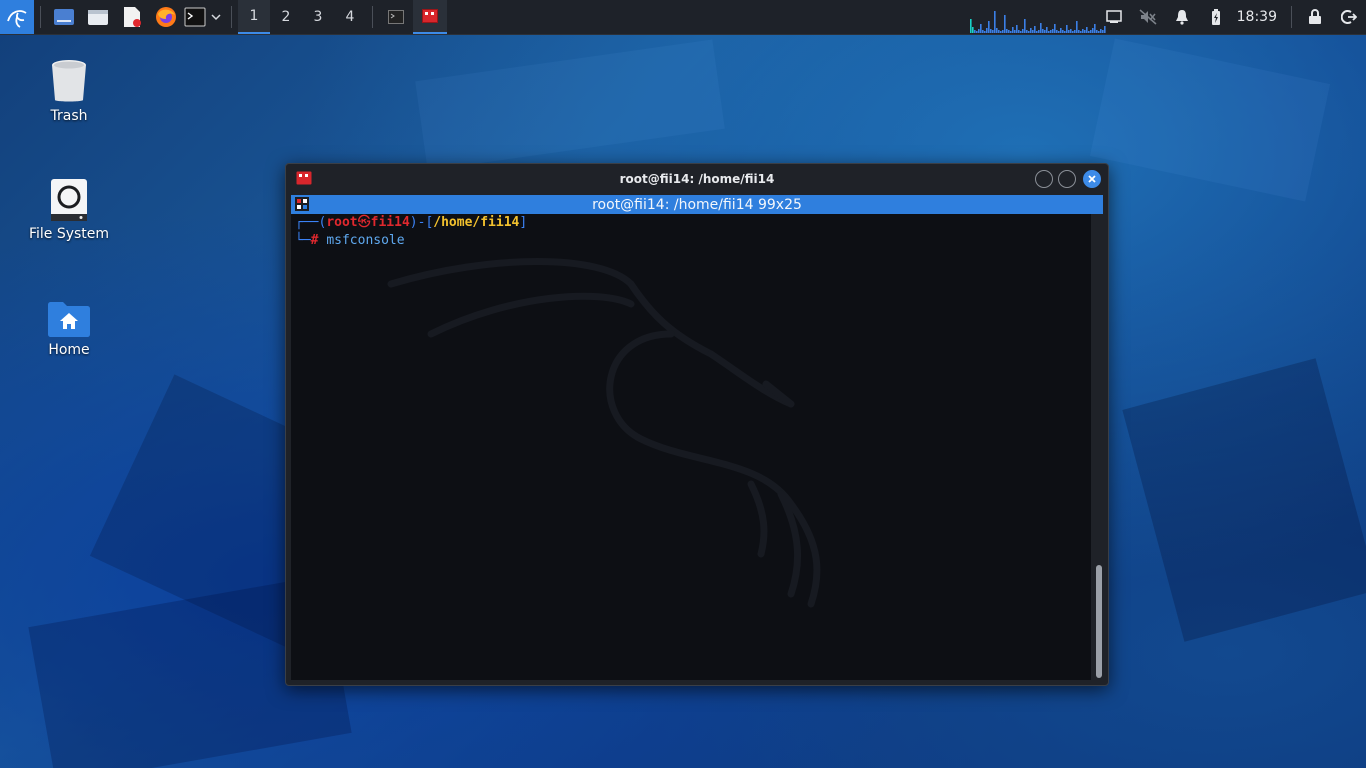 The width and height of the screenshot is (1366, 768). Describe the element at coordinates (390, 222) in the screenshot. I see `prompt-host: fii14` at that location.